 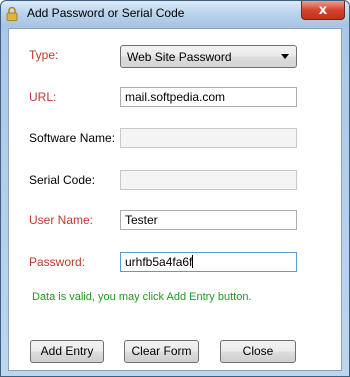 I want to click on software-name-label: Software Name:, so click(x=72, y=138).